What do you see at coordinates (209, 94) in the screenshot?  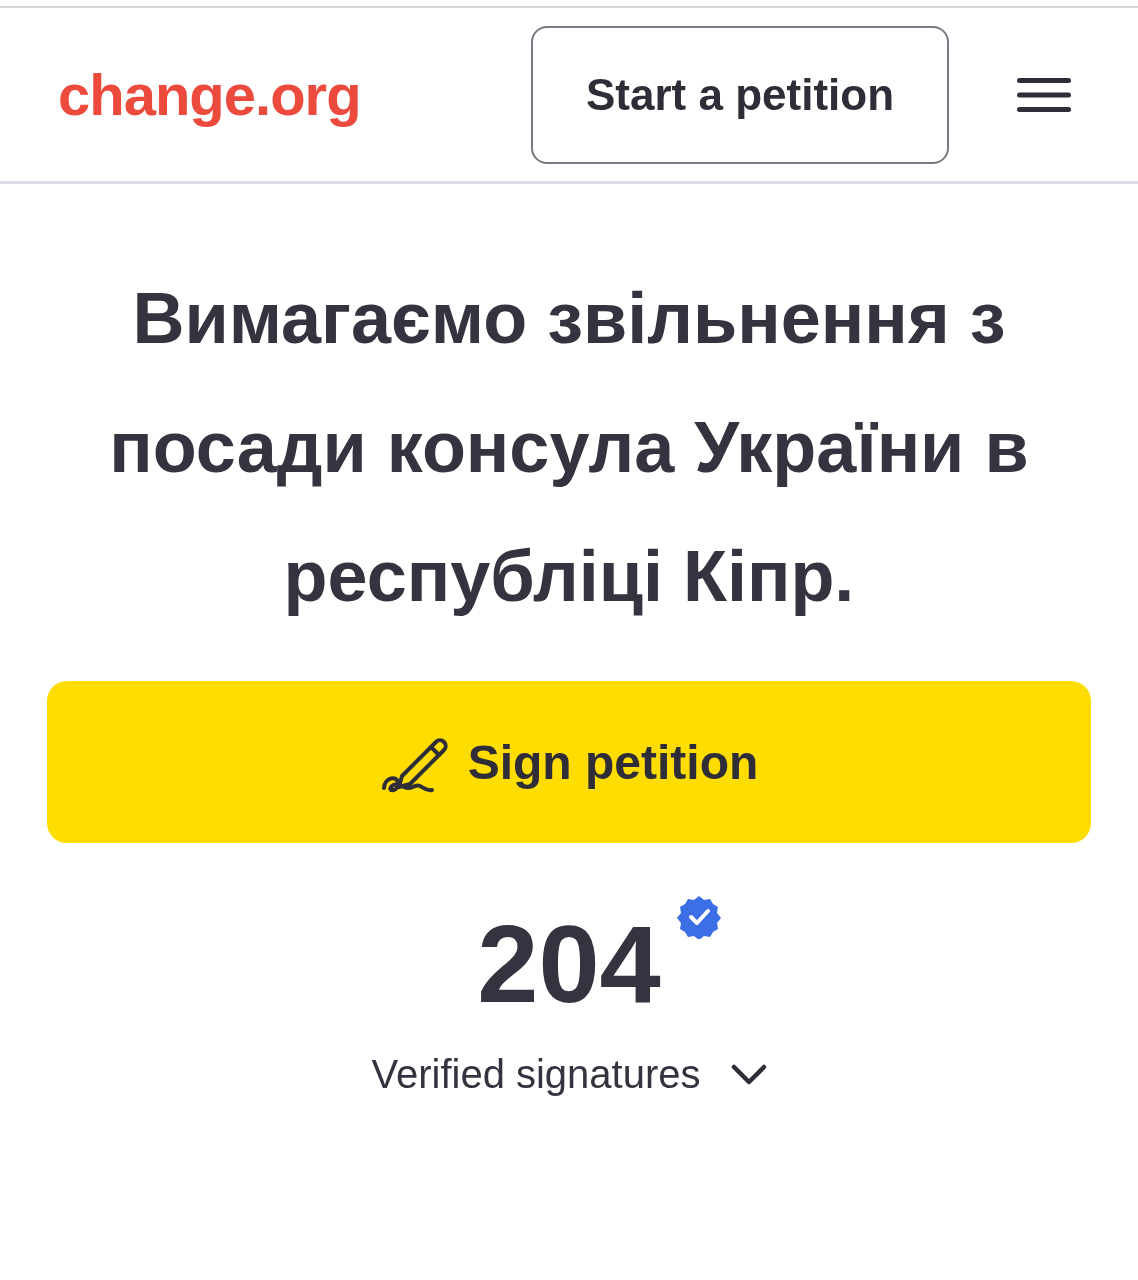 I see `logo: change.org` at bounding box center [209, 94].